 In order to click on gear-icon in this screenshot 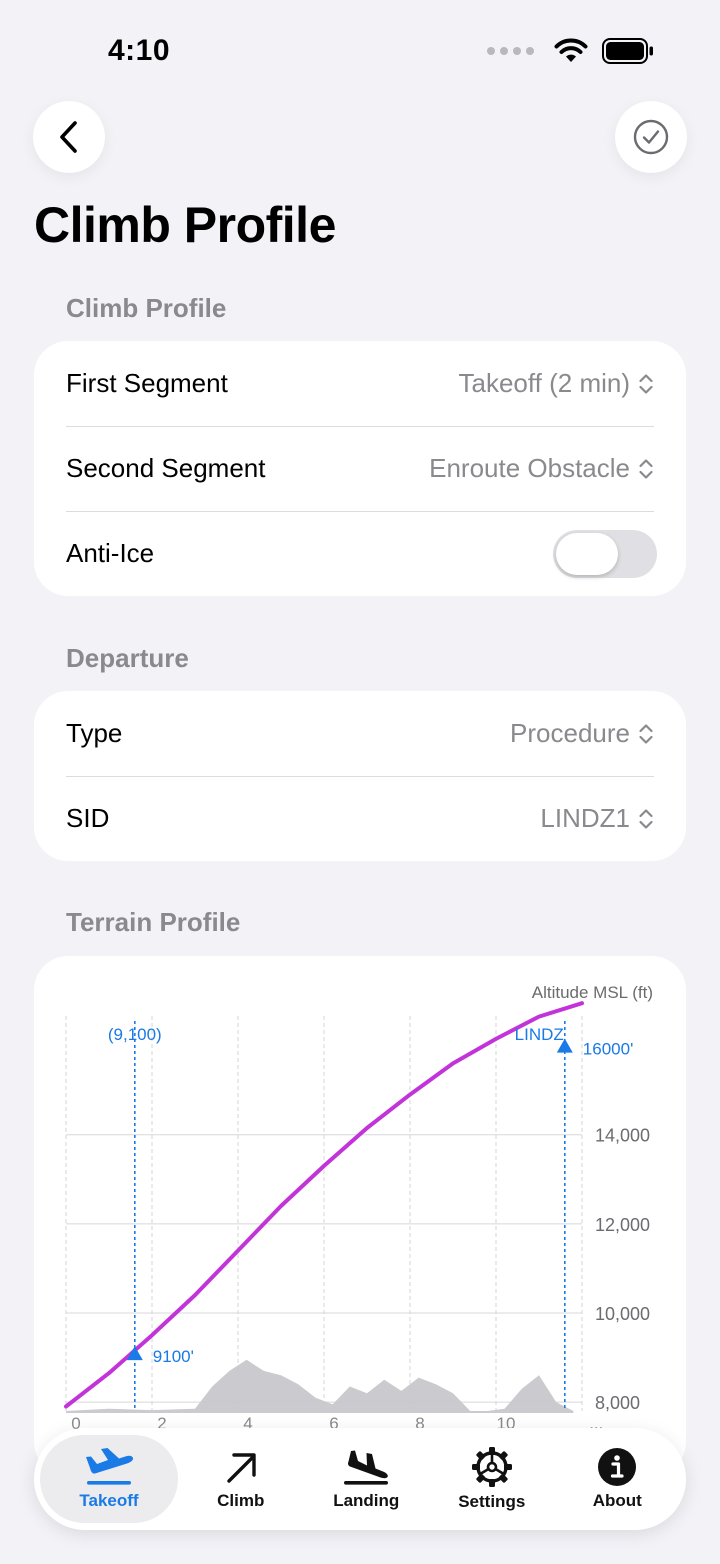, I will do `click(491, 1467)`.